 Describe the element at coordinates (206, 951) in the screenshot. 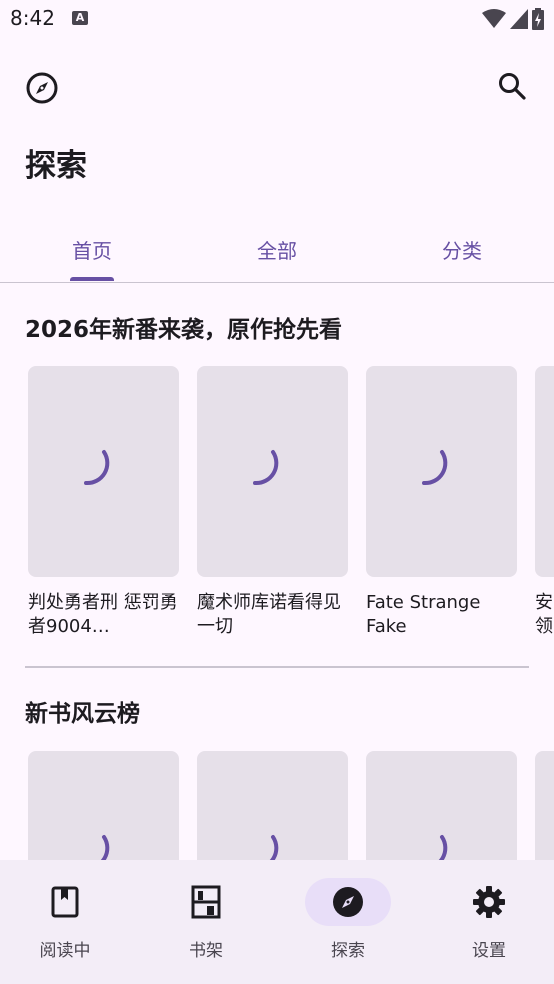

I see `nav-label: 书架` at that location.